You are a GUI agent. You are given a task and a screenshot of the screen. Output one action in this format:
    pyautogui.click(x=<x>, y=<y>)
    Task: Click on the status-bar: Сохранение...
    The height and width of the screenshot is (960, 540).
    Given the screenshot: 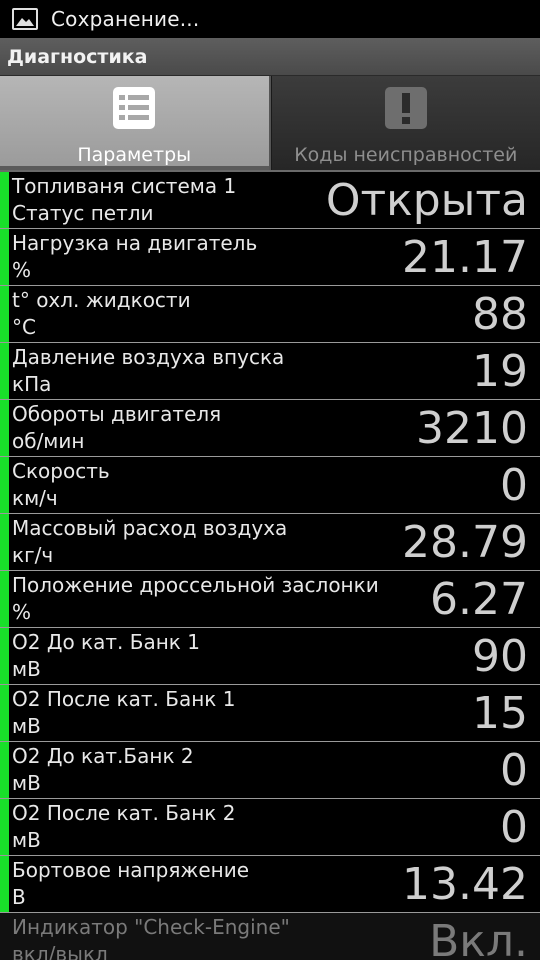 What is the action you would take?
    pyautogui.click(x=270, y=19)
    